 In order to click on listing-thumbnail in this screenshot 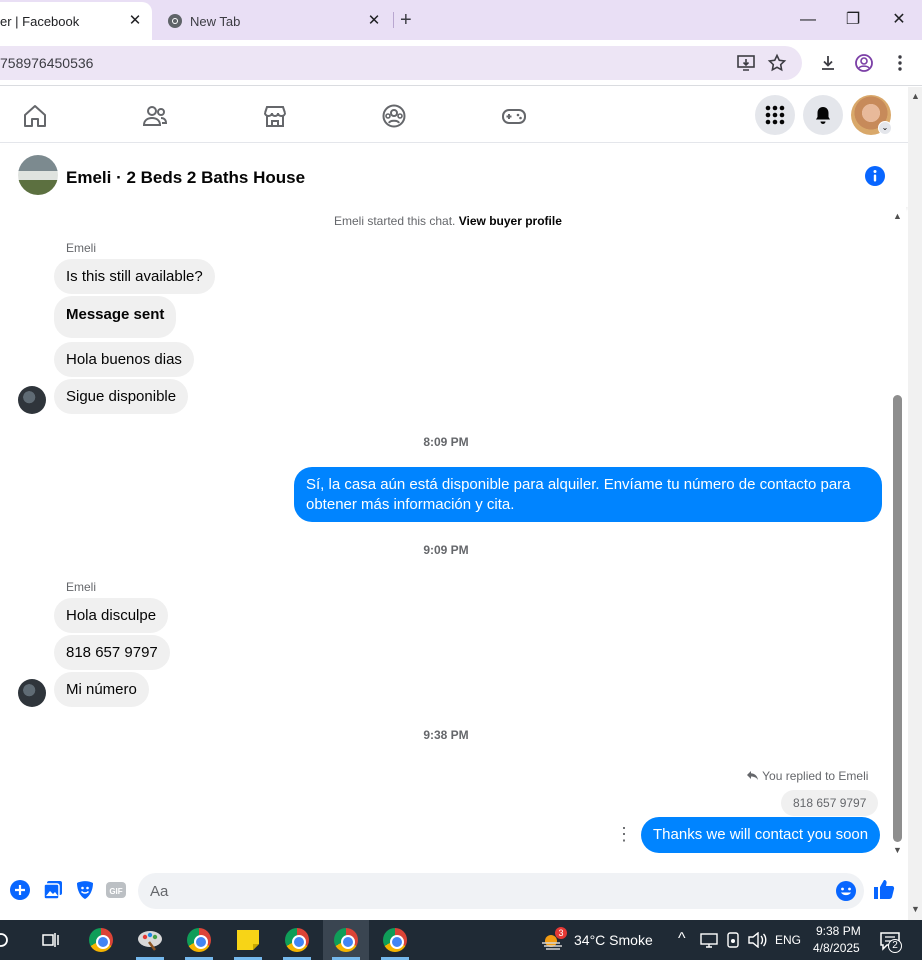, I will do `click(38, 175)`.